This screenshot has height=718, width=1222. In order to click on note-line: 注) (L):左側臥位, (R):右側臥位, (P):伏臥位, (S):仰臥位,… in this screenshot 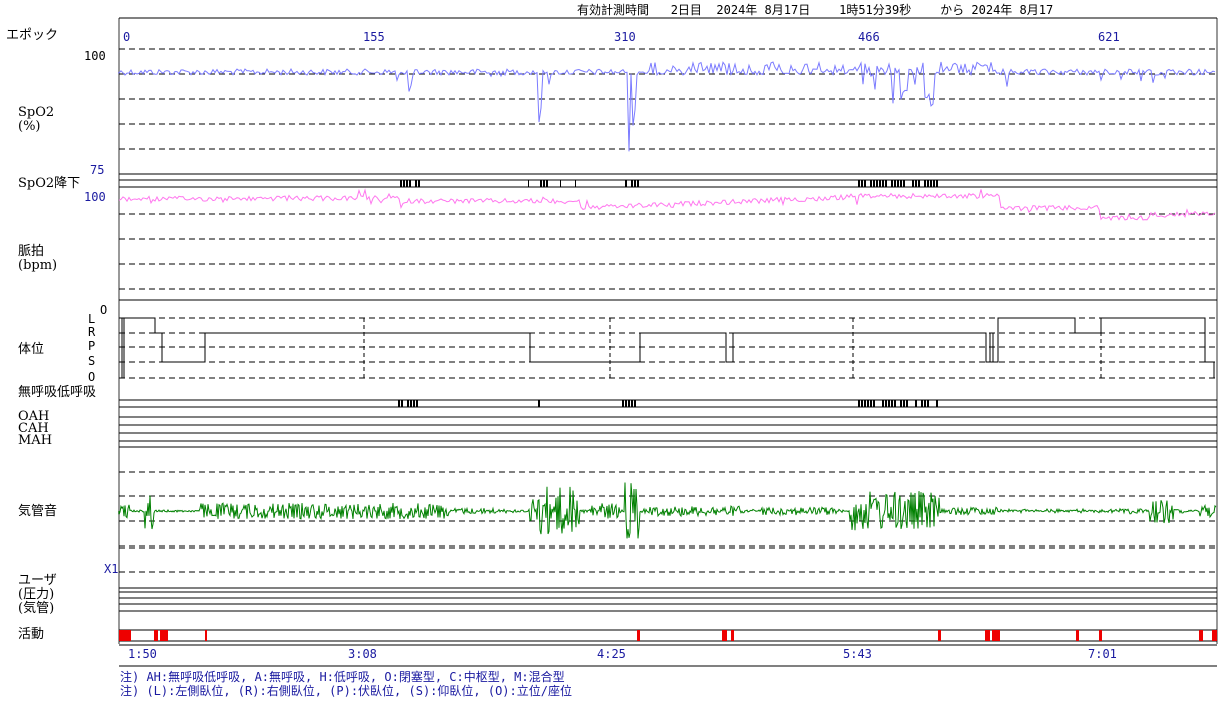, I will do `click(346, 691)`.